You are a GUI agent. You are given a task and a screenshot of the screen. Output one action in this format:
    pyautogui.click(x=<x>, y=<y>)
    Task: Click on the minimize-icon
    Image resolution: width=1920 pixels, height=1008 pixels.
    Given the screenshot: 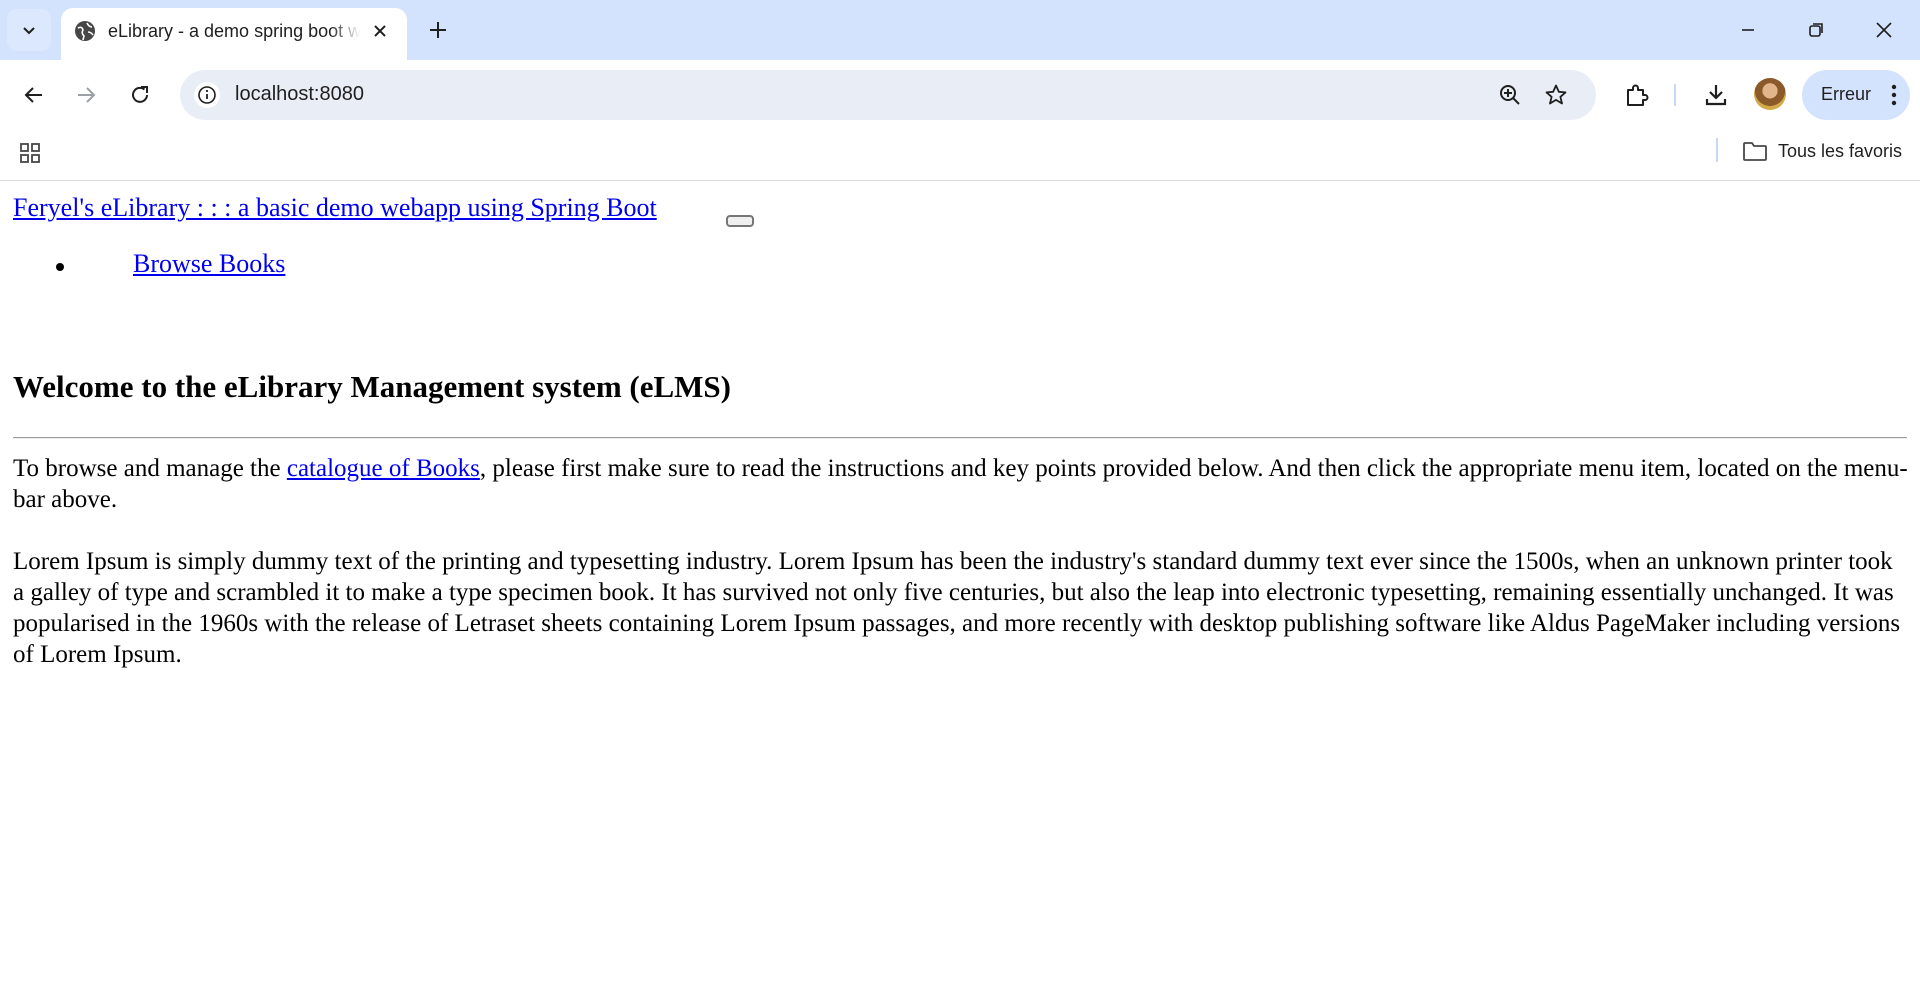 What is the action you would take?
    pyautogui.click(x=1748, y=30)
    